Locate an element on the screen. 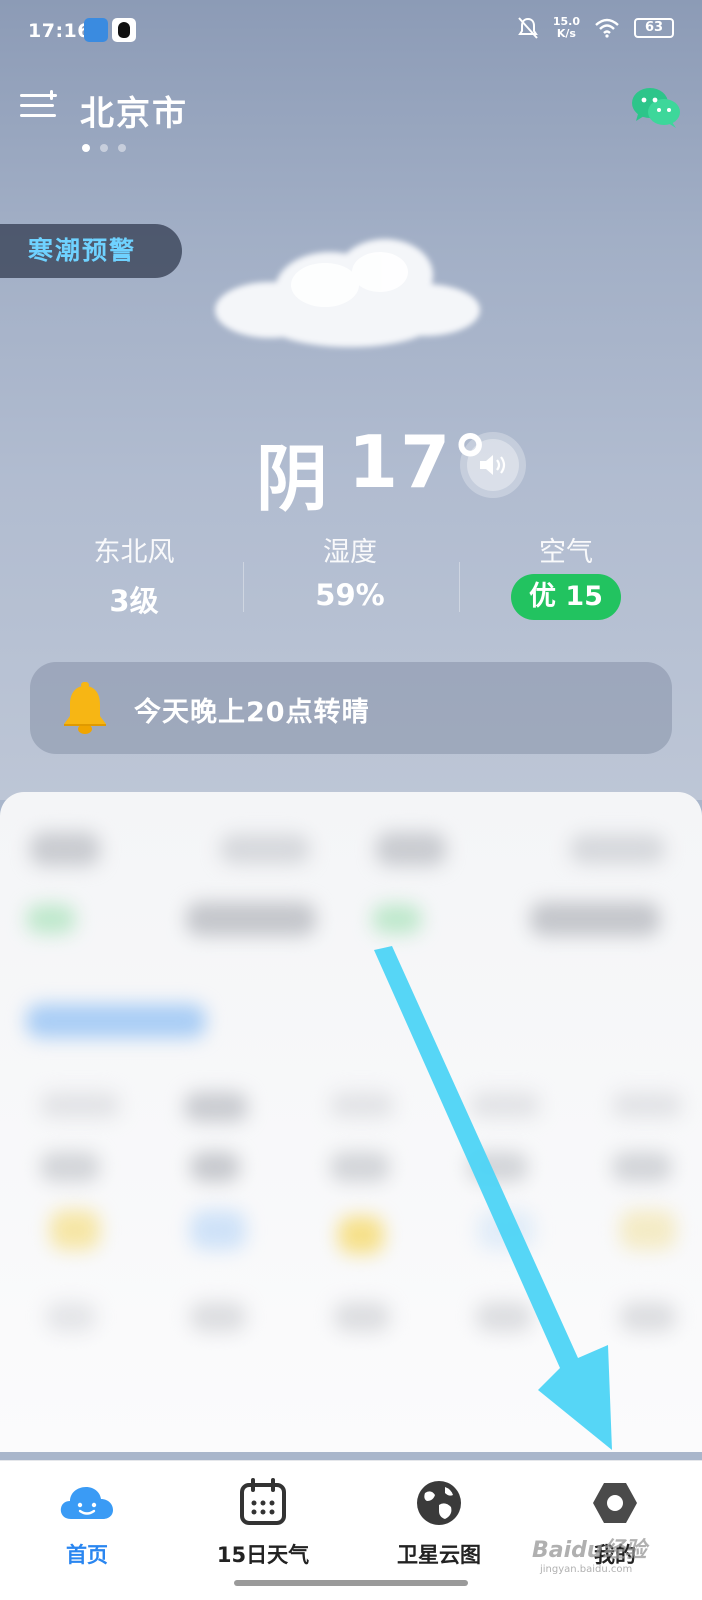 This screenshot has height=1600, width=702. humidity-value: 59% is located at coordinates (350, 595).